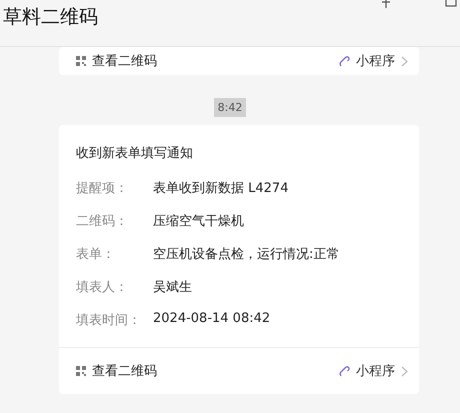 The image size is (460, 413). Describe the element at coordinates (50, 17) in the screenshot. I see `window-title: 草料二维码` at that location.